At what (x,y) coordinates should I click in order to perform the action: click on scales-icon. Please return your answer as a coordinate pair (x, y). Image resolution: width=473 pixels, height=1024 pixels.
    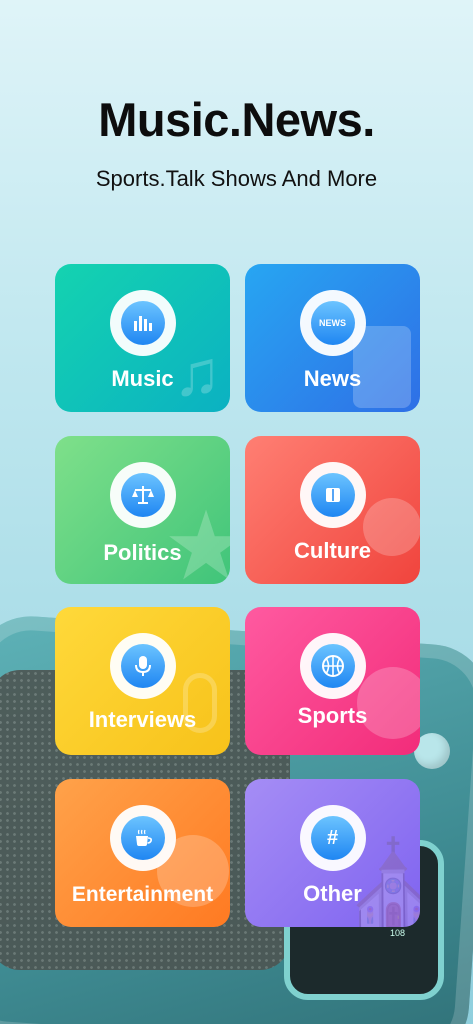
    Looking at the image, I should click on (142, 495).